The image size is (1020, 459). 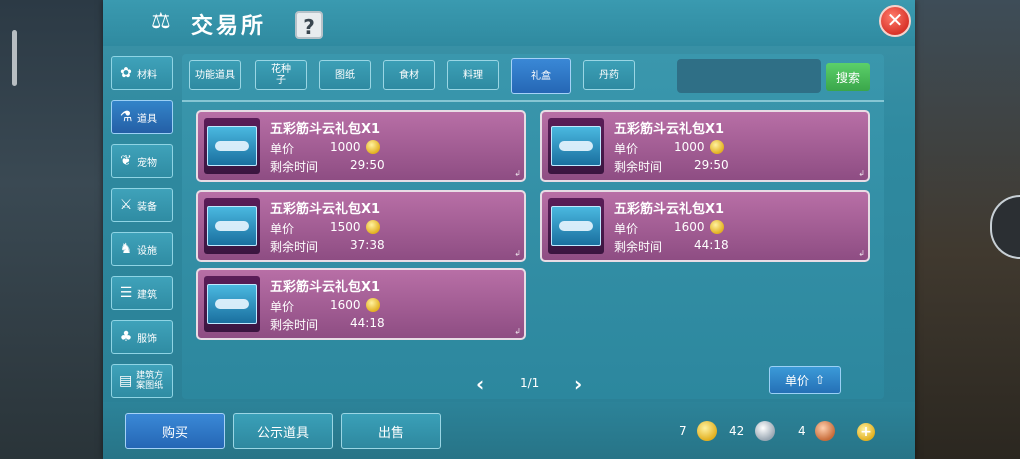 I want to click on flower-icon: ✿, so click(x=126, y=73).